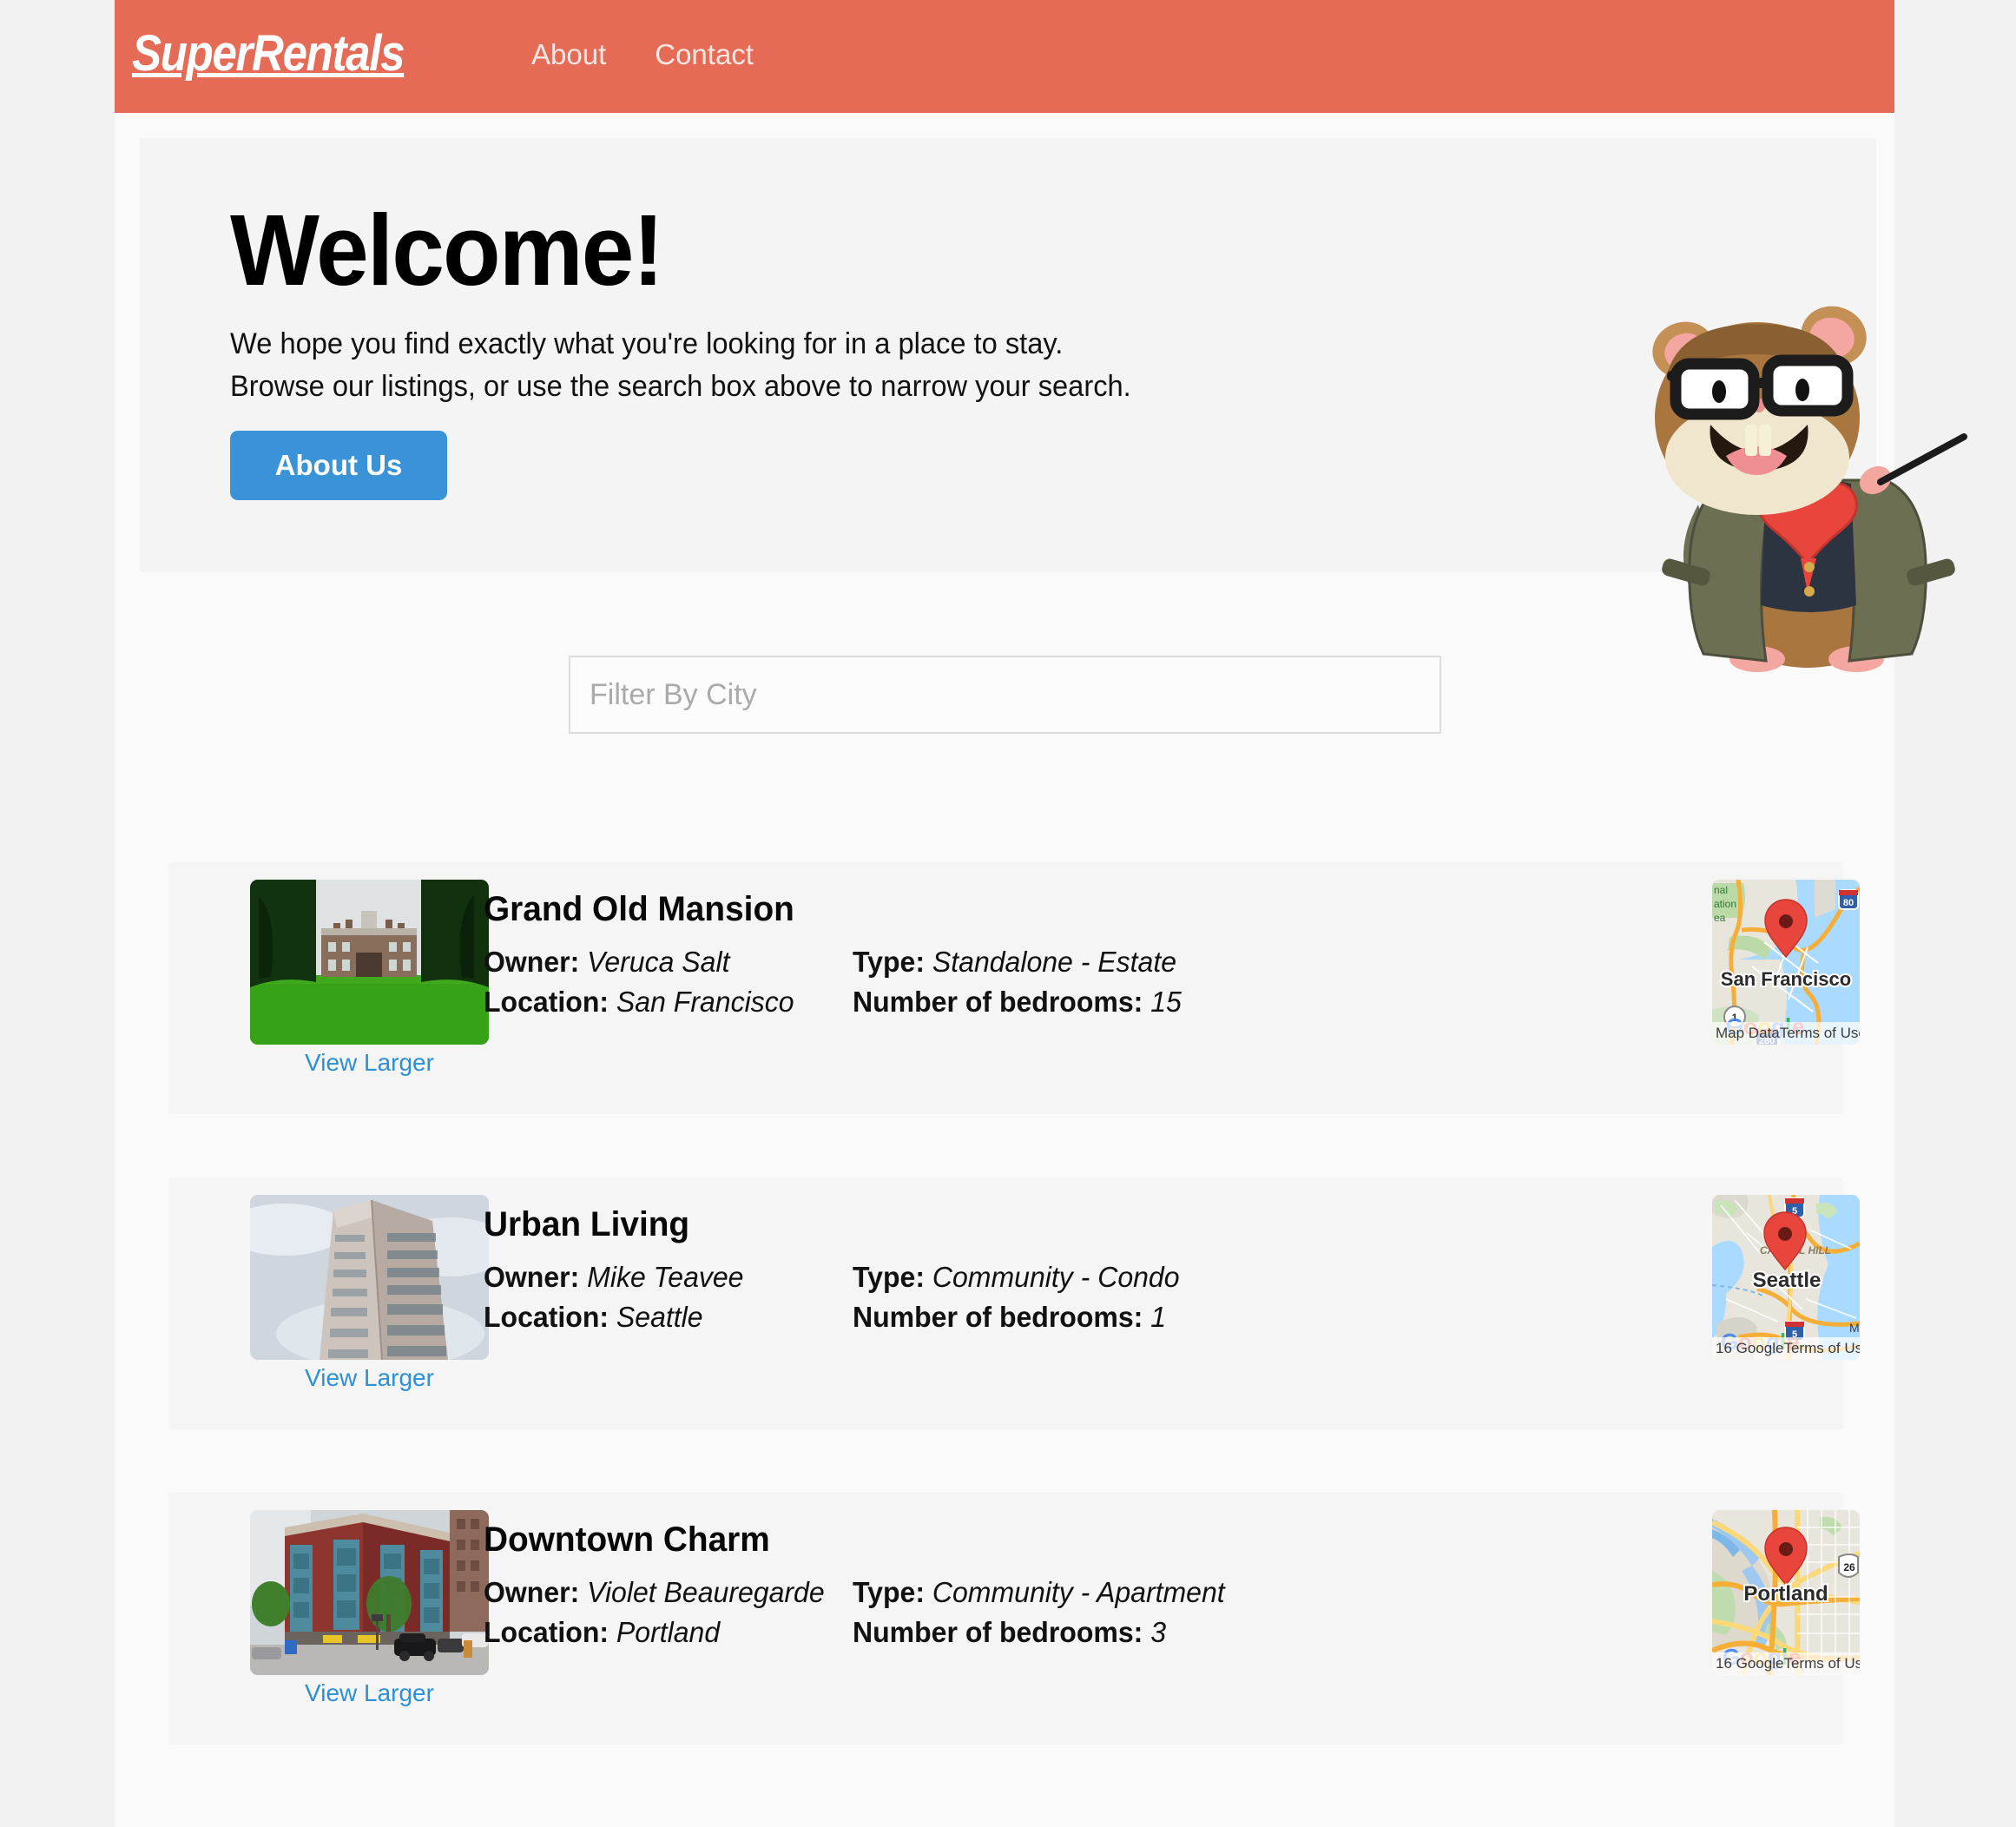 The width and height of the screenshot is (2016, 1827). I want to click on svg-text: 26, so click(1849, 1567).